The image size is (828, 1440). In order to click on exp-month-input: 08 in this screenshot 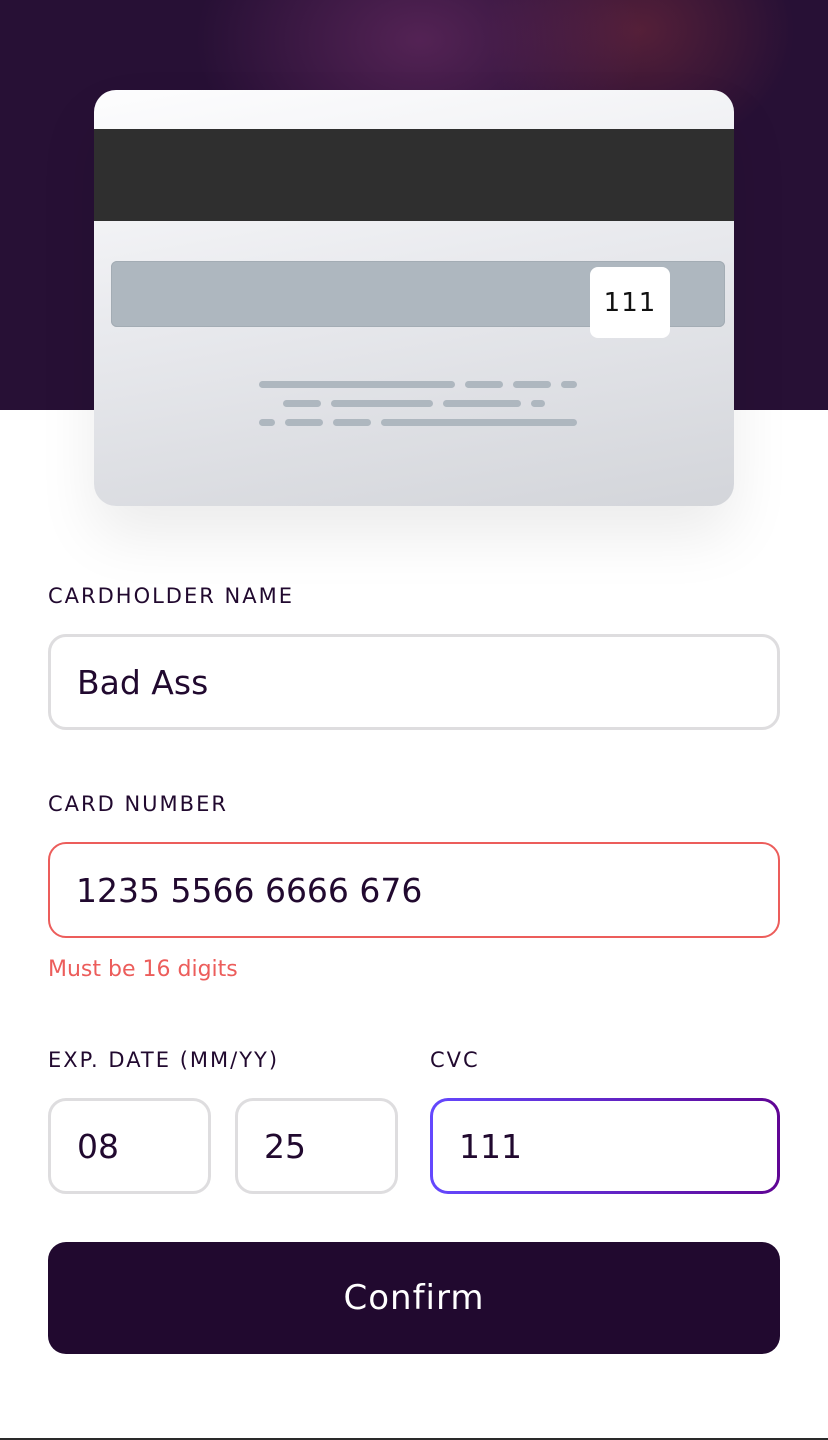, I will do `click(129, 1146)`.